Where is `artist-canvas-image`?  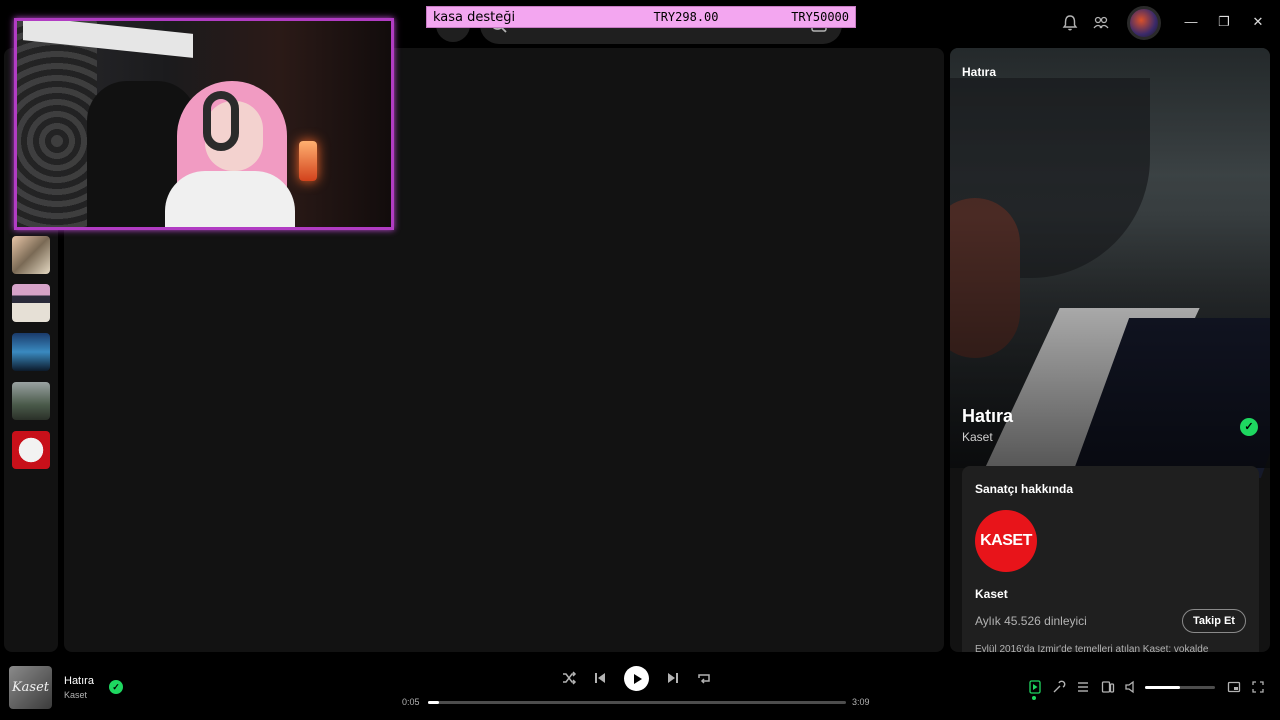 artist-canvas-image is located at coordinates (1110, 263).